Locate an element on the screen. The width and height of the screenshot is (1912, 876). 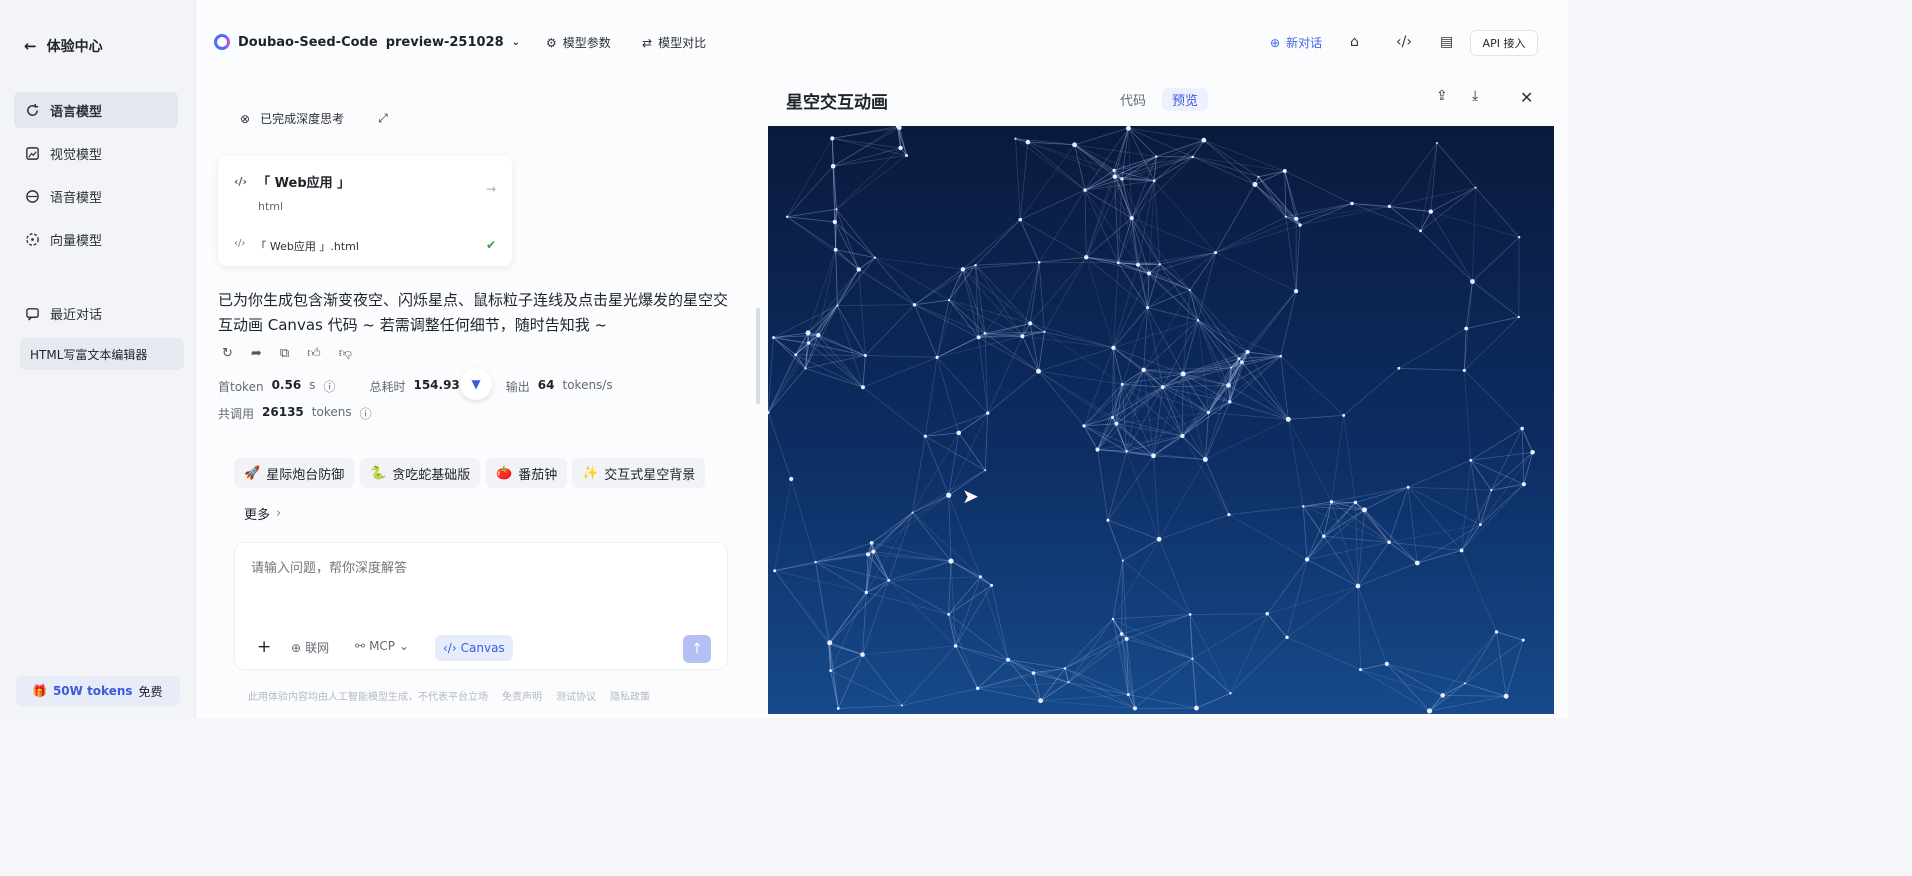
message-actions: ↻ ➦ ⧉ 👍︎ 👎︎ is located at coordinates (287, 353).